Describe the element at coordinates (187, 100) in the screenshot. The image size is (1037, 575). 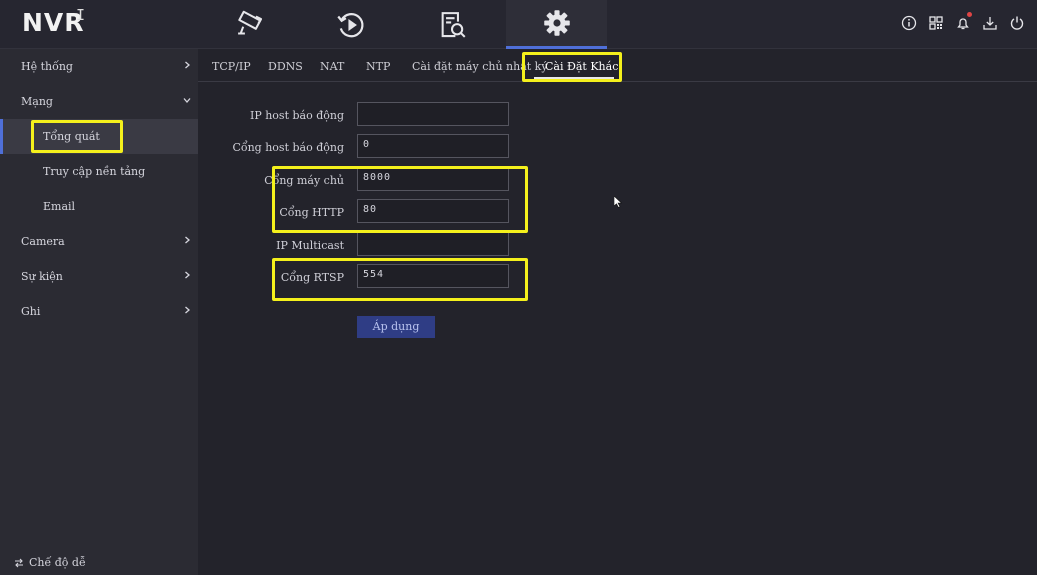
I see `chevron-down-icon` at that location.